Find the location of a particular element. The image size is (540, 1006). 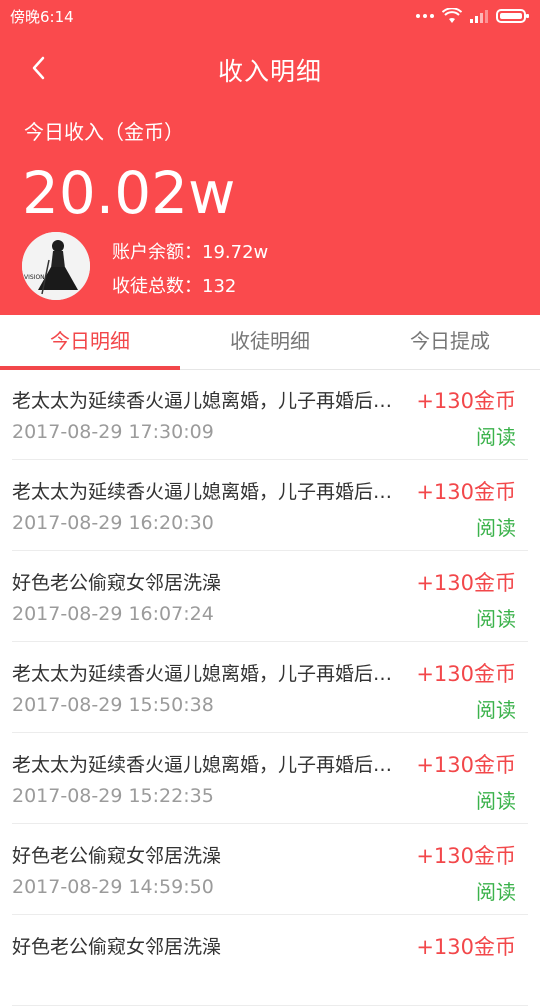

avatar-image: VISION is located at coordinates (56, 266).